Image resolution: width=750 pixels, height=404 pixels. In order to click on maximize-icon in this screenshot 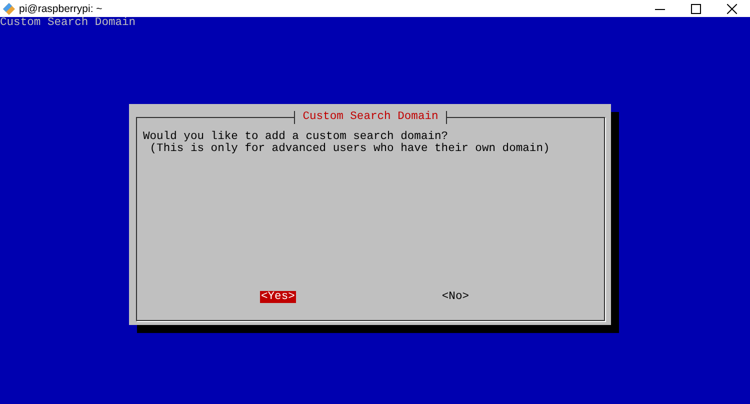, I will do `click(696, 9)`.